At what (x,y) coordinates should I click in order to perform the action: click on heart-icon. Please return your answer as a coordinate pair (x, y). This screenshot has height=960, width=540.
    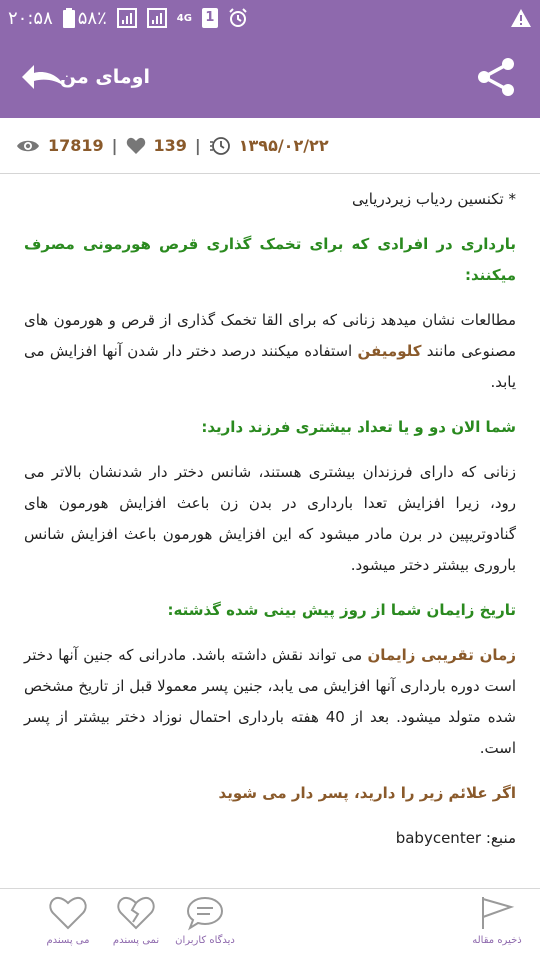
    Looking at the image, I should click on (135, 145).